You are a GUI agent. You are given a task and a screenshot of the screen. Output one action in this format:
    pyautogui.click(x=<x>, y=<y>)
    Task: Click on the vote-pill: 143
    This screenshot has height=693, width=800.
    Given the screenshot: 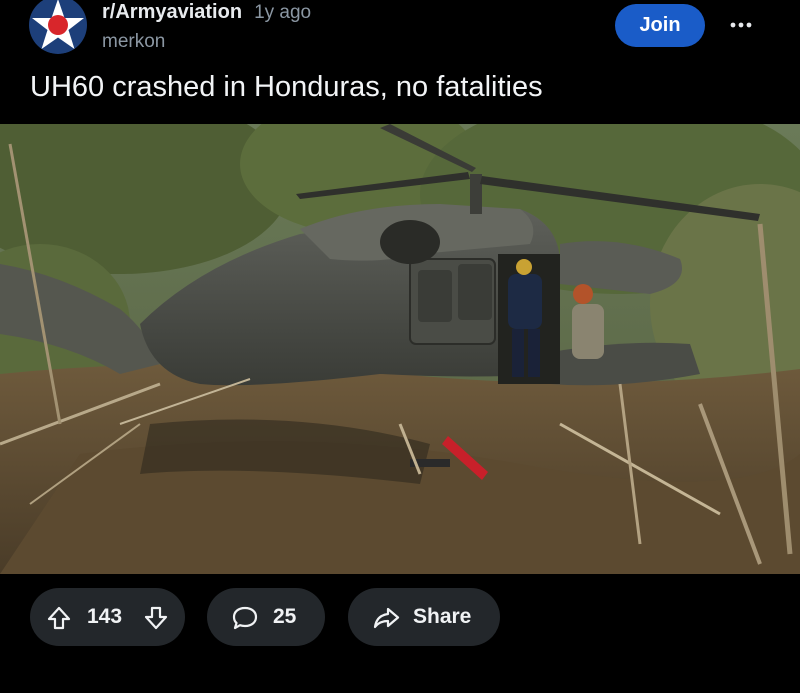 What is the action you would take?
    pyautogui.click(x=107, y=617)
    